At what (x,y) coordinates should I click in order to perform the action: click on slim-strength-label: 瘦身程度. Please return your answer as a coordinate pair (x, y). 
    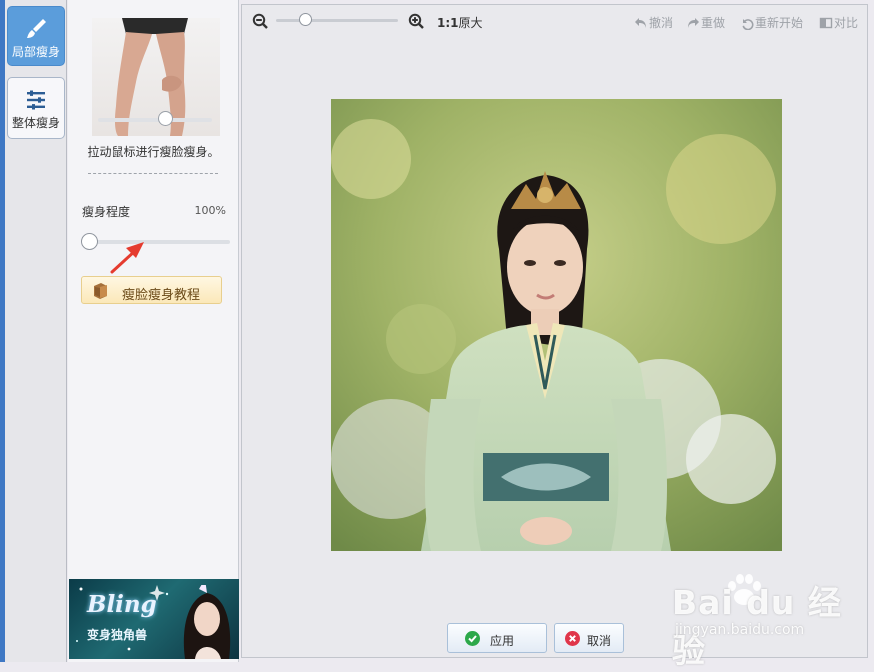
    Looking at the image, I should click on (106, 212).